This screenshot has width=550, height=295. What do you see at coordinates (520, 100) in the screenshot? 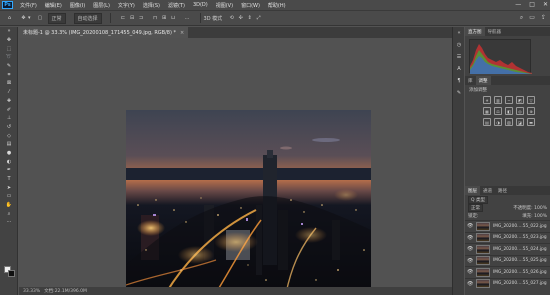
I see `exposure-icon: ◩` at bounding box center [520, 100].